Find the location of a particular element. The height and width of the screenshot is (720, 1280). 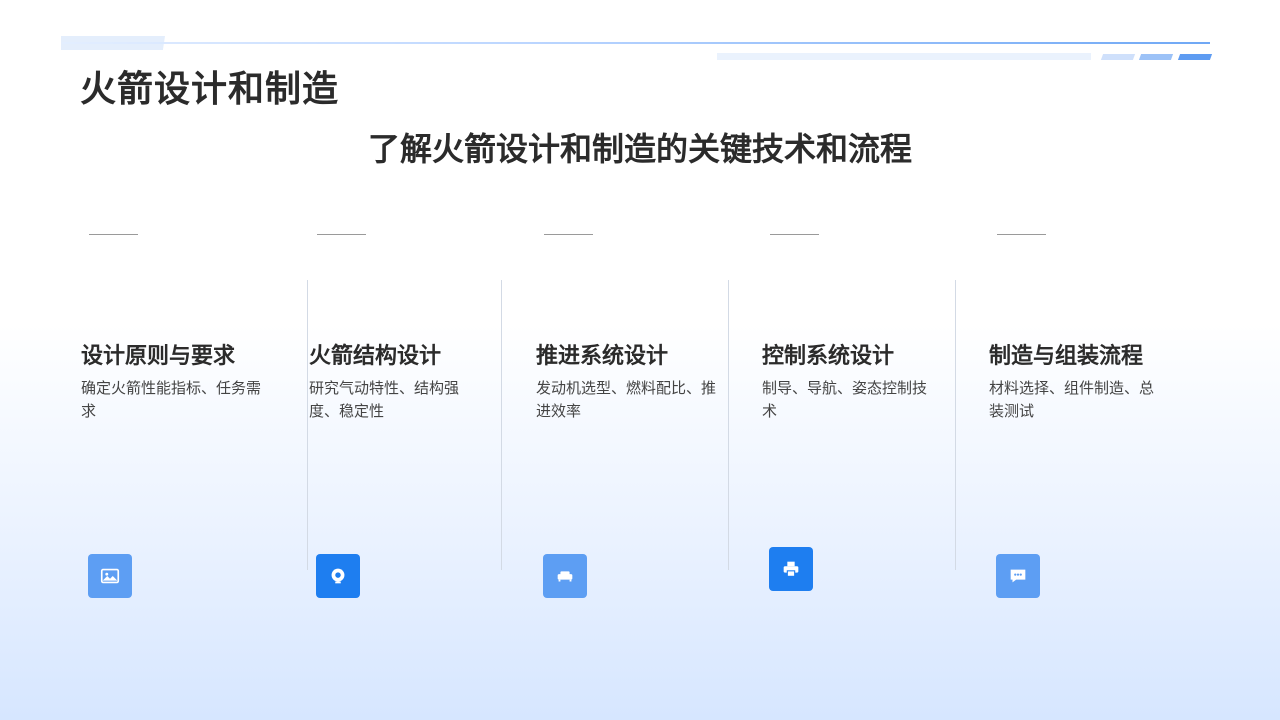

sofa-icon is located at coordinates (565, 576).